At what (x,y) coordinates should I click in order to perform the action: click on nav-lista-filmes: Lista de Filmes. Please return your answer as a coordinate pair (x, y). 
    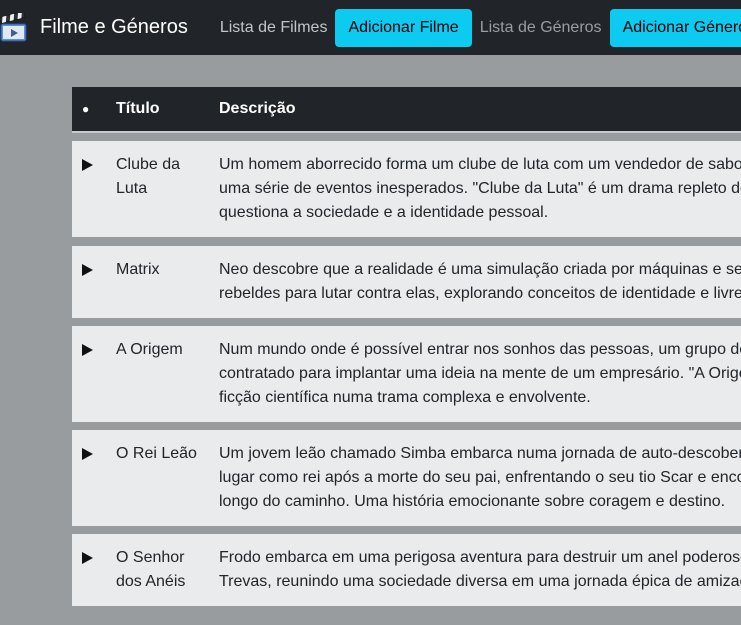
    Looking at the image, I should click on (274, 28).